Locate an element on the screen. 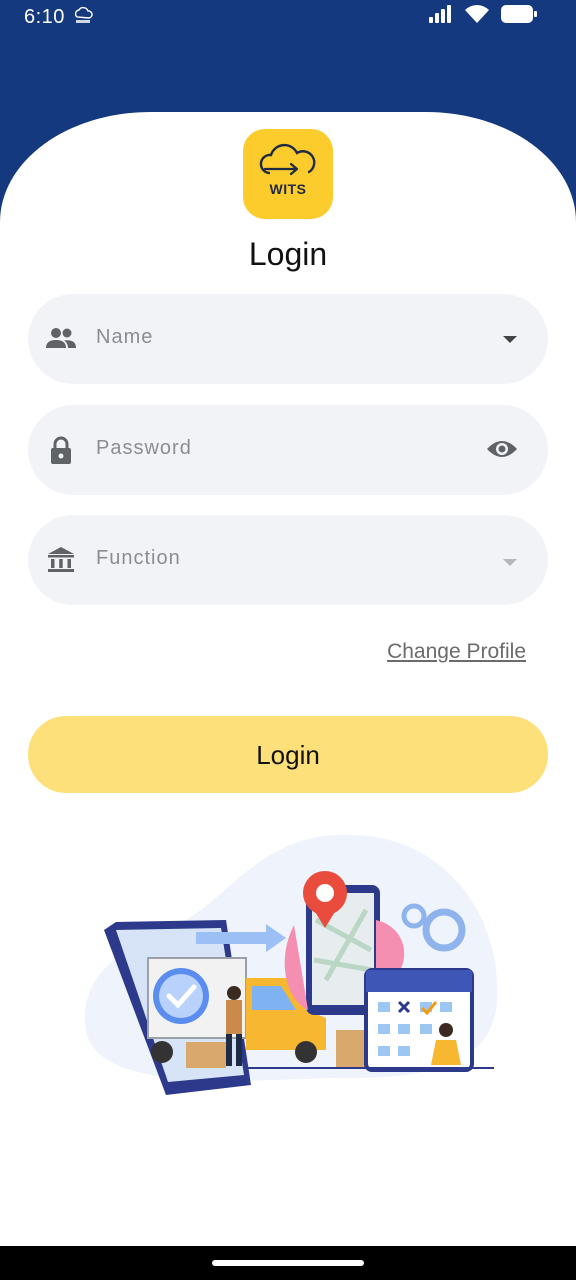 The image size is (576, 1280). page-title: Login is located at coordinates (288, 254).